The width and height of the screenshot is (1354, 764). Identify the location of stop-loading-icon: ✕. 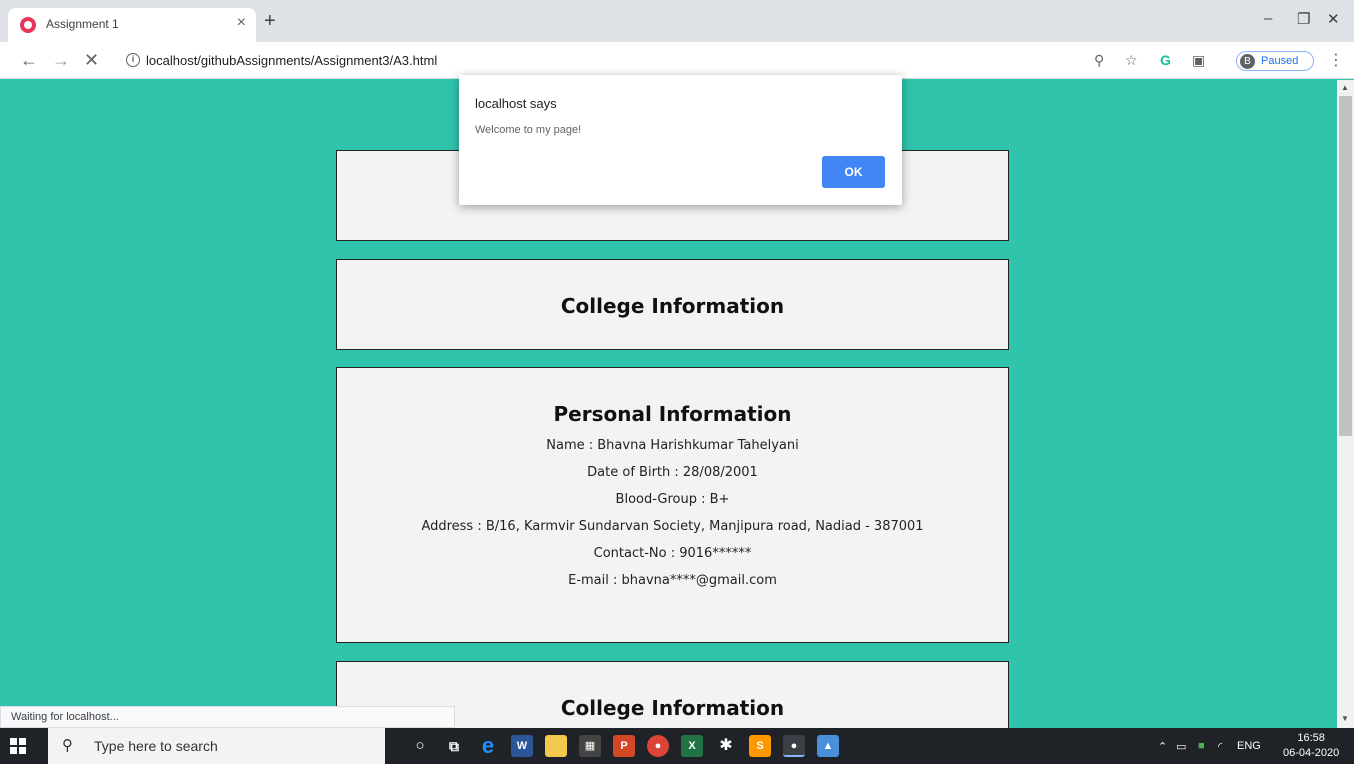
(91, 60).